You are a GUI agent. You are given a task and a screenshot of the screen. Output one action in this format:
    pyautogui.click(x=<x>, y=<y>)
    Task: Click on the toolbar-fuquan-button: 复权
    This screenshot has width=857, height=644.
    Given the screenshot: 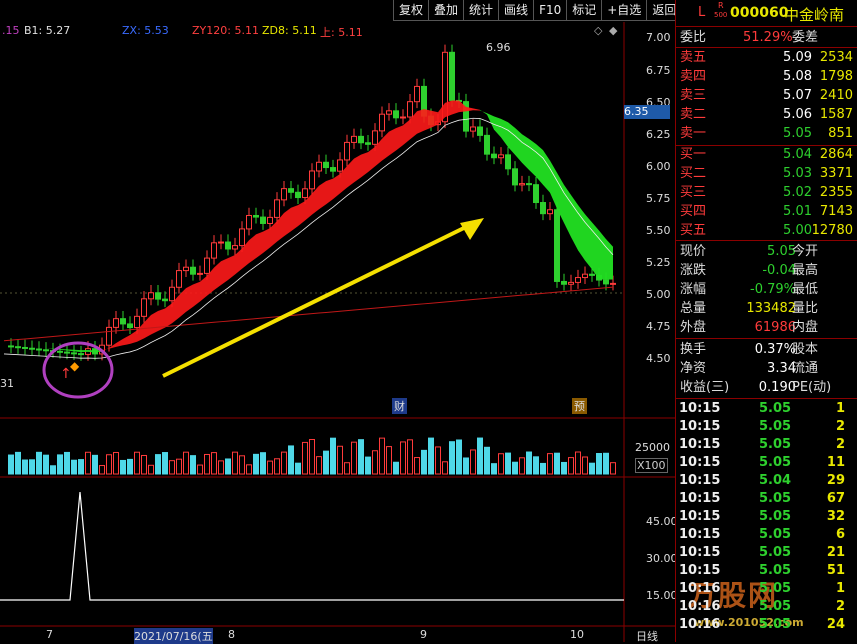 What is the action you would take?
    pyautogui.click(x=410, y=10)
    